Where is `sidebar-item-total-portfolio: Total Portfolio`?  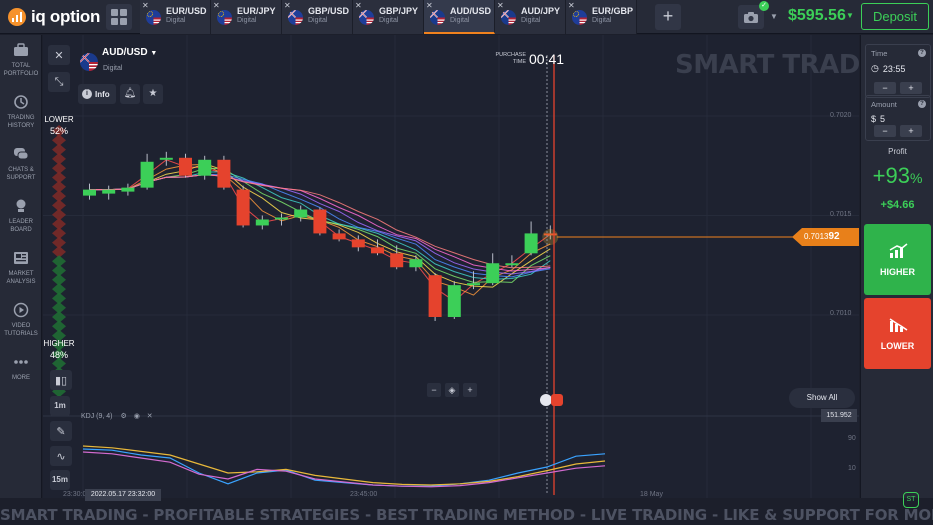 sidebar-item-total-portfolio: Total Portfolio is located at coordinates (21, 61).